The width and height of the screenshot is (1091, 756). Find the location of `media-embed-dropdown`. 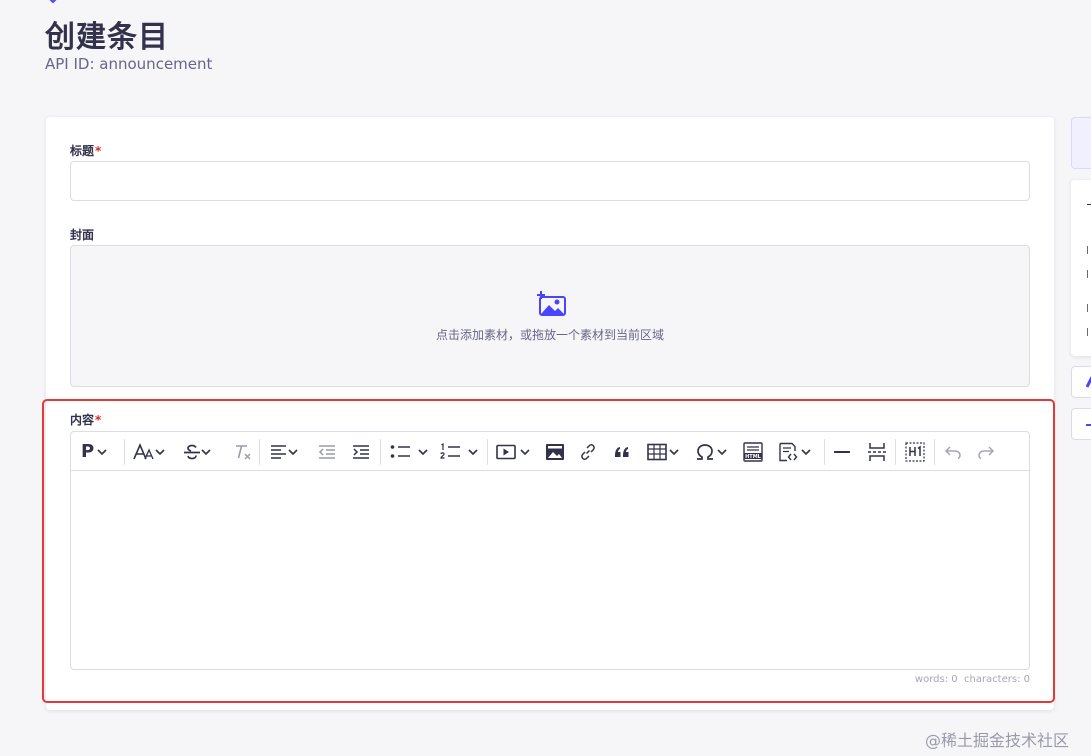

media-embed-dropdown is located at coordinates (513, 451).